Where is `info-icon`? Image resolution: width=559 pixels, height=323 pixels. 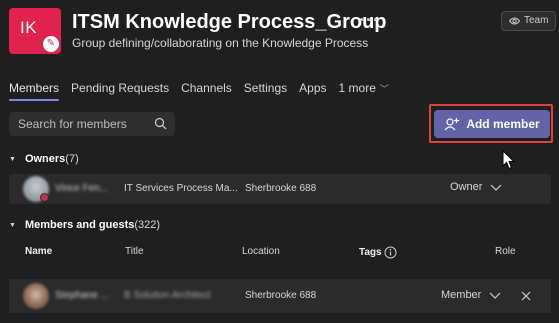 info-icon is located at coordinates (390, 252).